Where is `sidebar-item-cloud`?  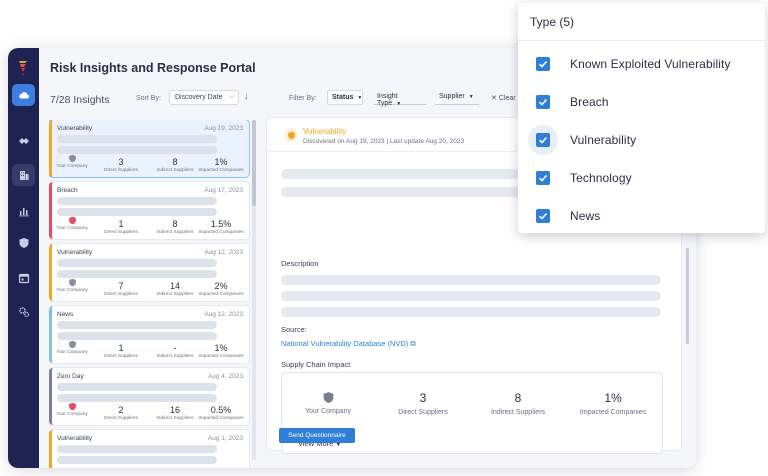
sidebar-item-cloud is located at coordinates (23, 95).